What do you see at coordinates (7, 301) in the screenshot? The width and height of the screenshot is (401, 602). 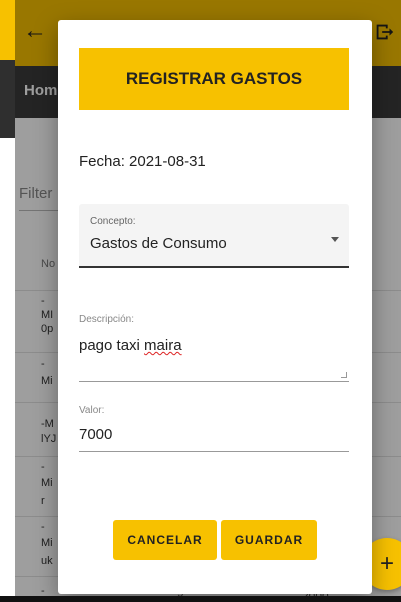 I see `left-edge-strip` at bounding box center [7, 301].